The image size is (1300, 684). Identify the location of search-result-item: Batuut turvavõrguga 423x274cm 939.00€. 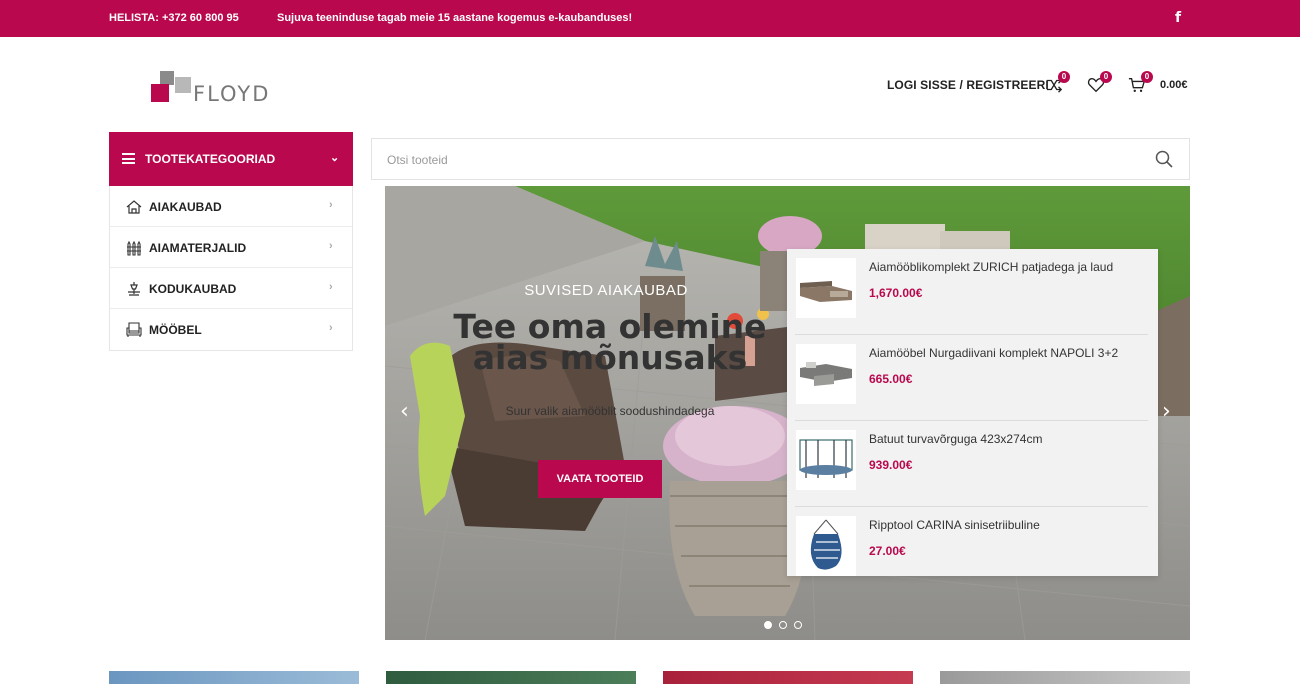
(971, 464).